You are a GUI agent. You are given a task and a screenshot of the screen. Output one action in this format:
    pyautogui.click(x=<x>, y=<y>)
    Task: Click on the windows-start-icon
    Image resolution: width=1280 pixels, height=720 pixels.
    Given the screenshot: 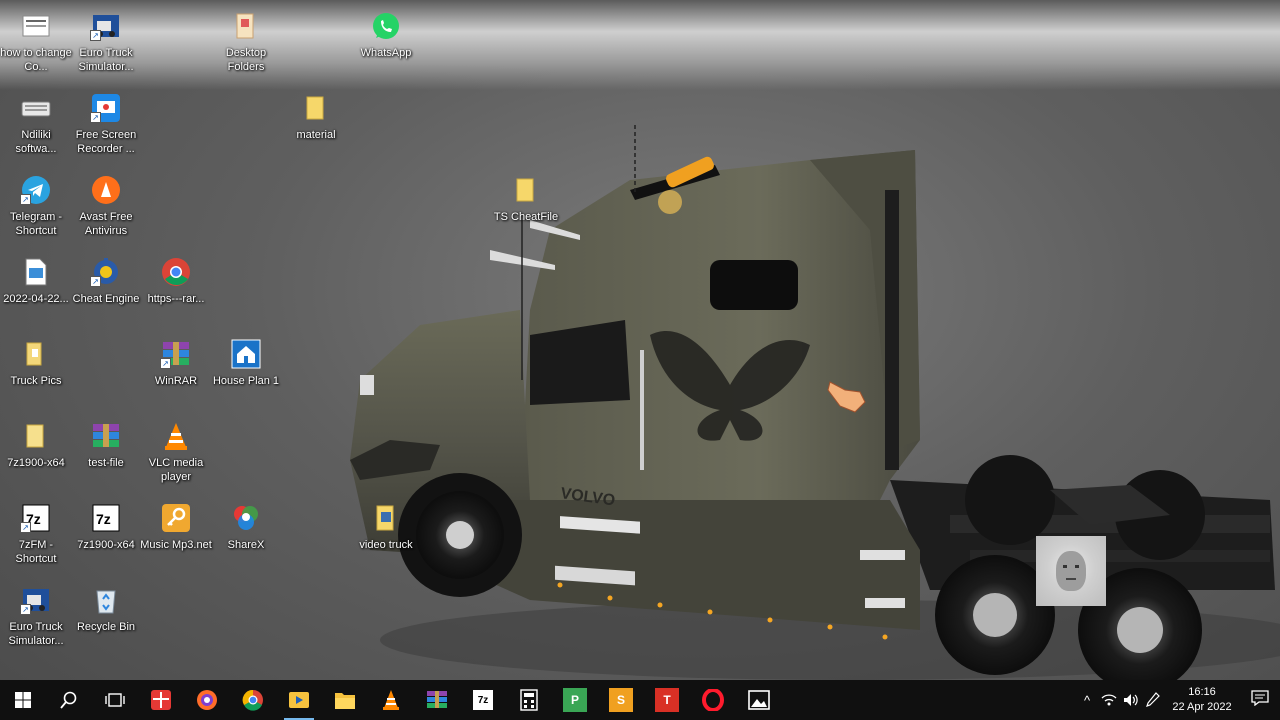 What is the action you would take?
    pyautogui.click(x=23, y=700)
    